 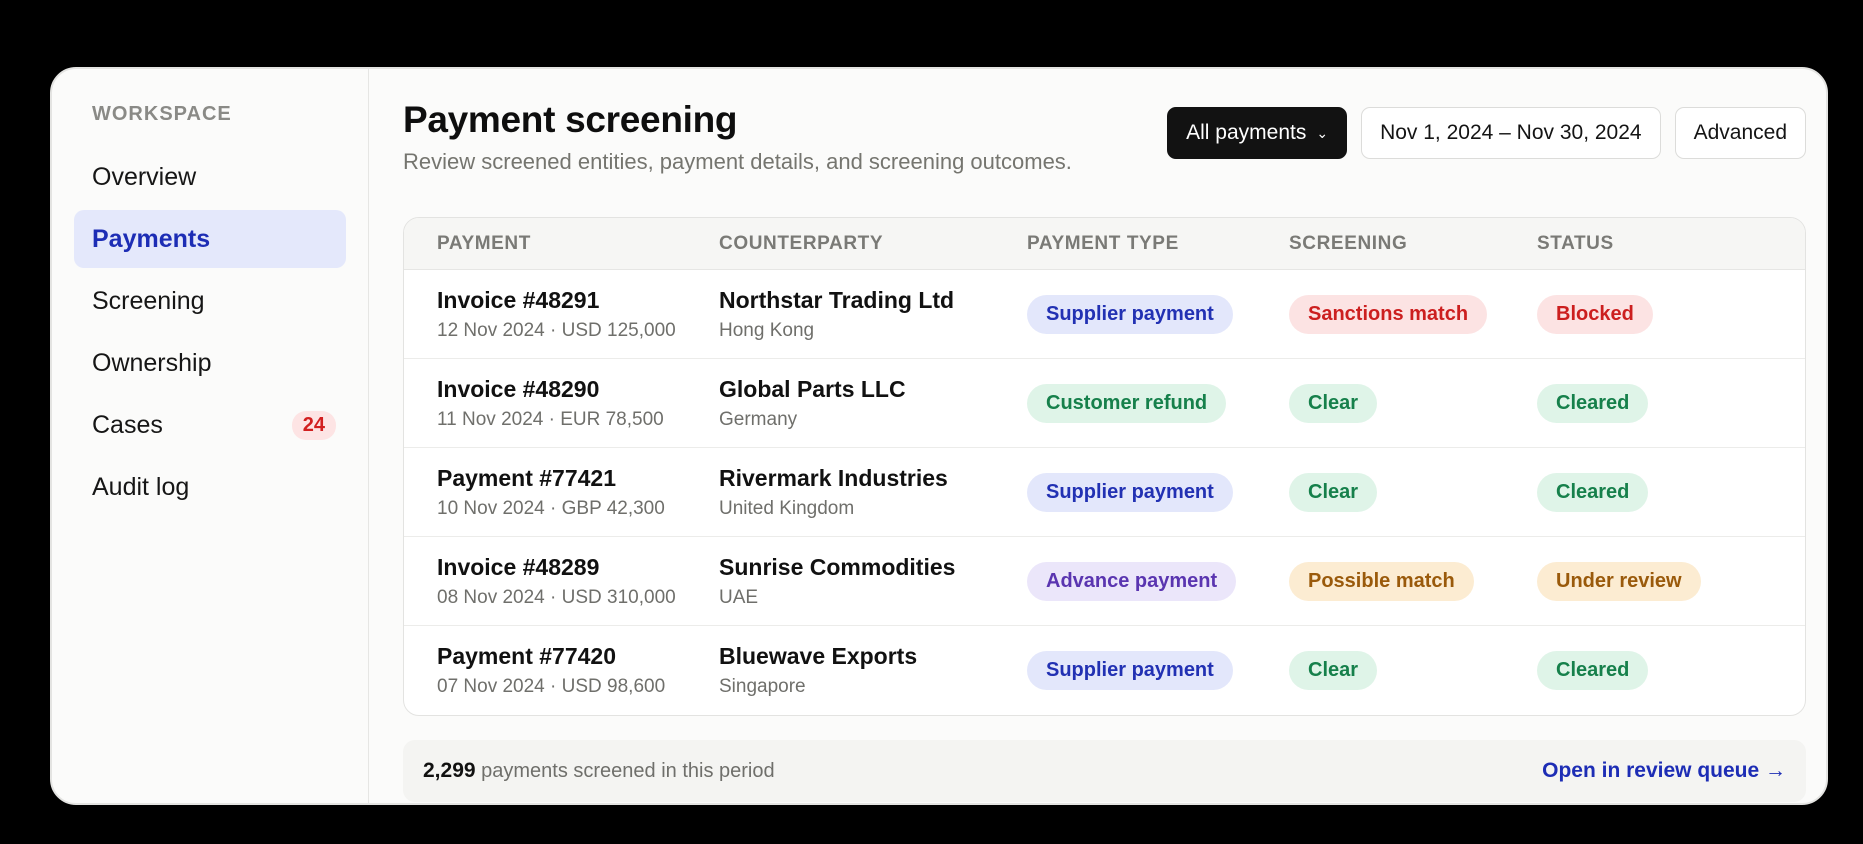 I want to click on column-header-status: STATUS, so click(x=1671, y=244).